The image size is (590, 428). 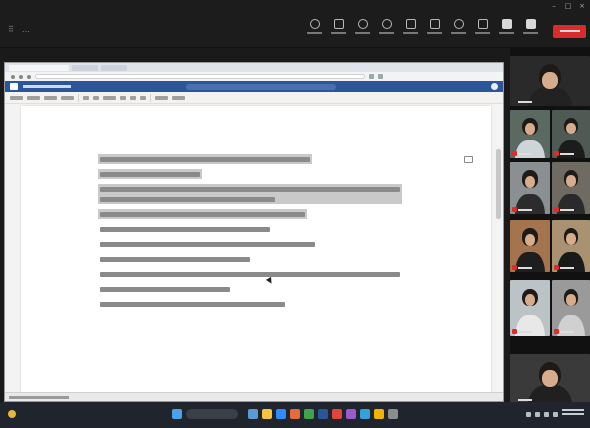 What do you see at coordinates (380, 76) in the screenshot?
I see `profile-icon` at bounding box center [380, 76].